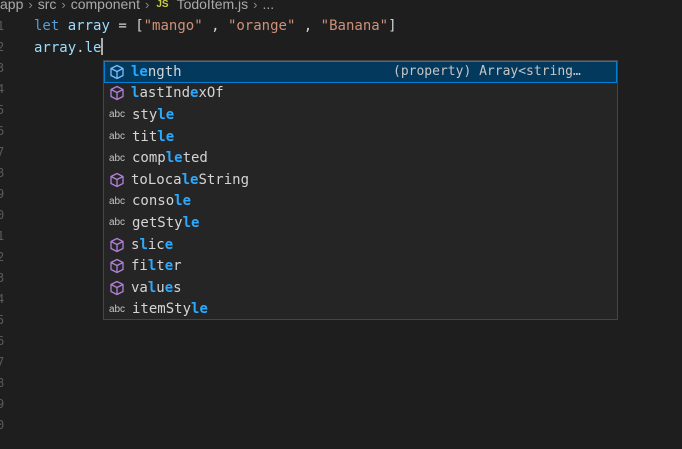 The width and height of the screenshot is (682, 449). I want to click on string-literal: "Banana", so click(354, 26).